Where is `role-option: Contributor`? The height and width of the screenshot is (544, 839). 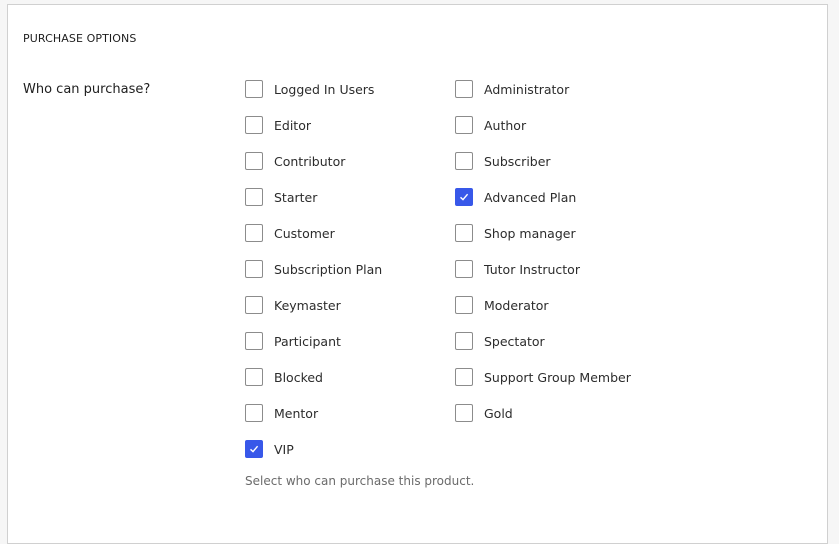
role-option: Contributor is located at coordinates (295, 161).